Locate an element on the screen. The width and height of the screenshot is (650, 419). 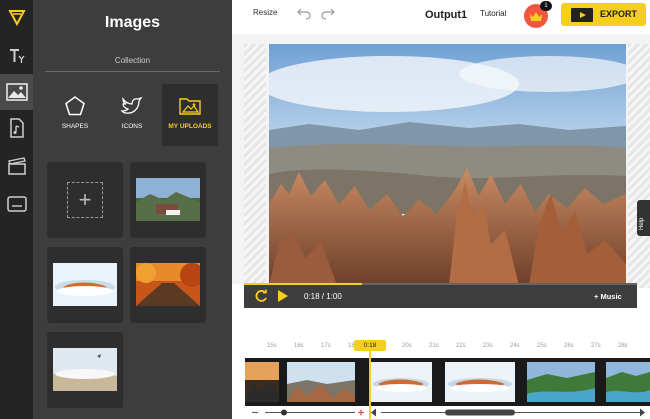
category-icons: ICONS is located at coordinates (132, 115).